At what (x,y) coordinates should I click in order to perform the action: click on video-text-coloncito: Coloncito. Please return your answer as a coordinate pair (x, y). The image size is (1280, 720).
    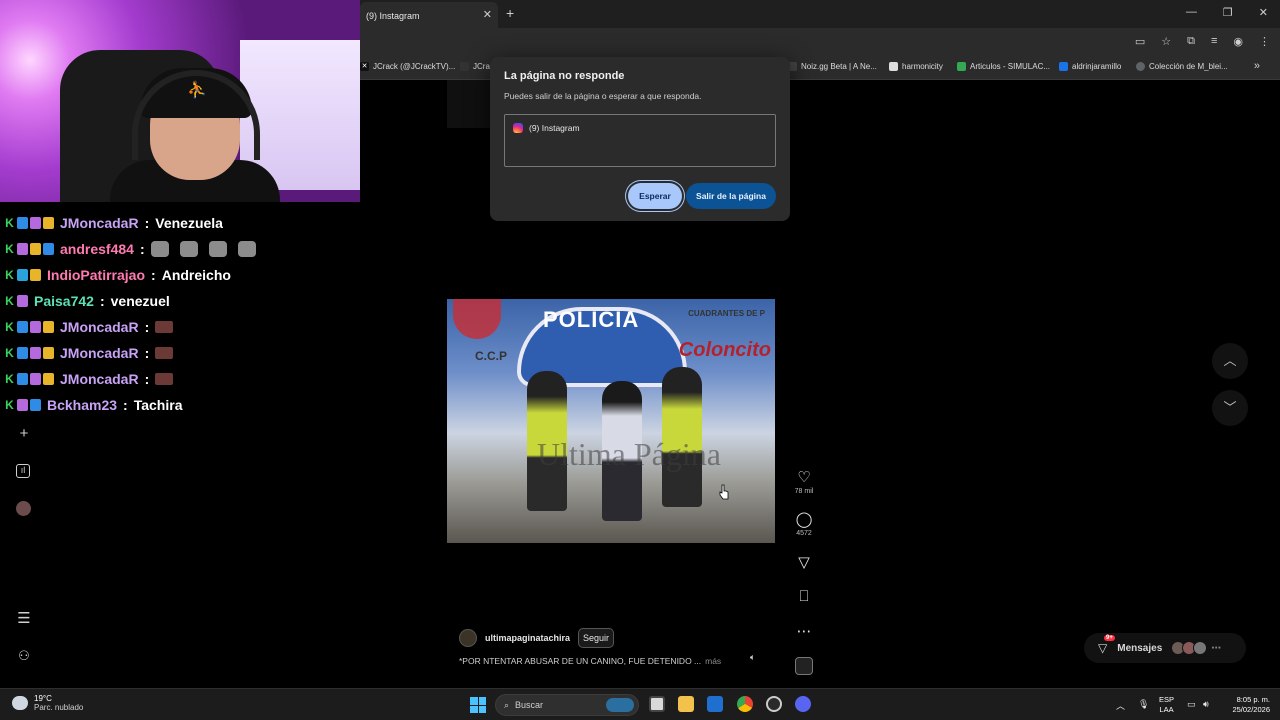
    Looking at the image, I should click on (724, 350).